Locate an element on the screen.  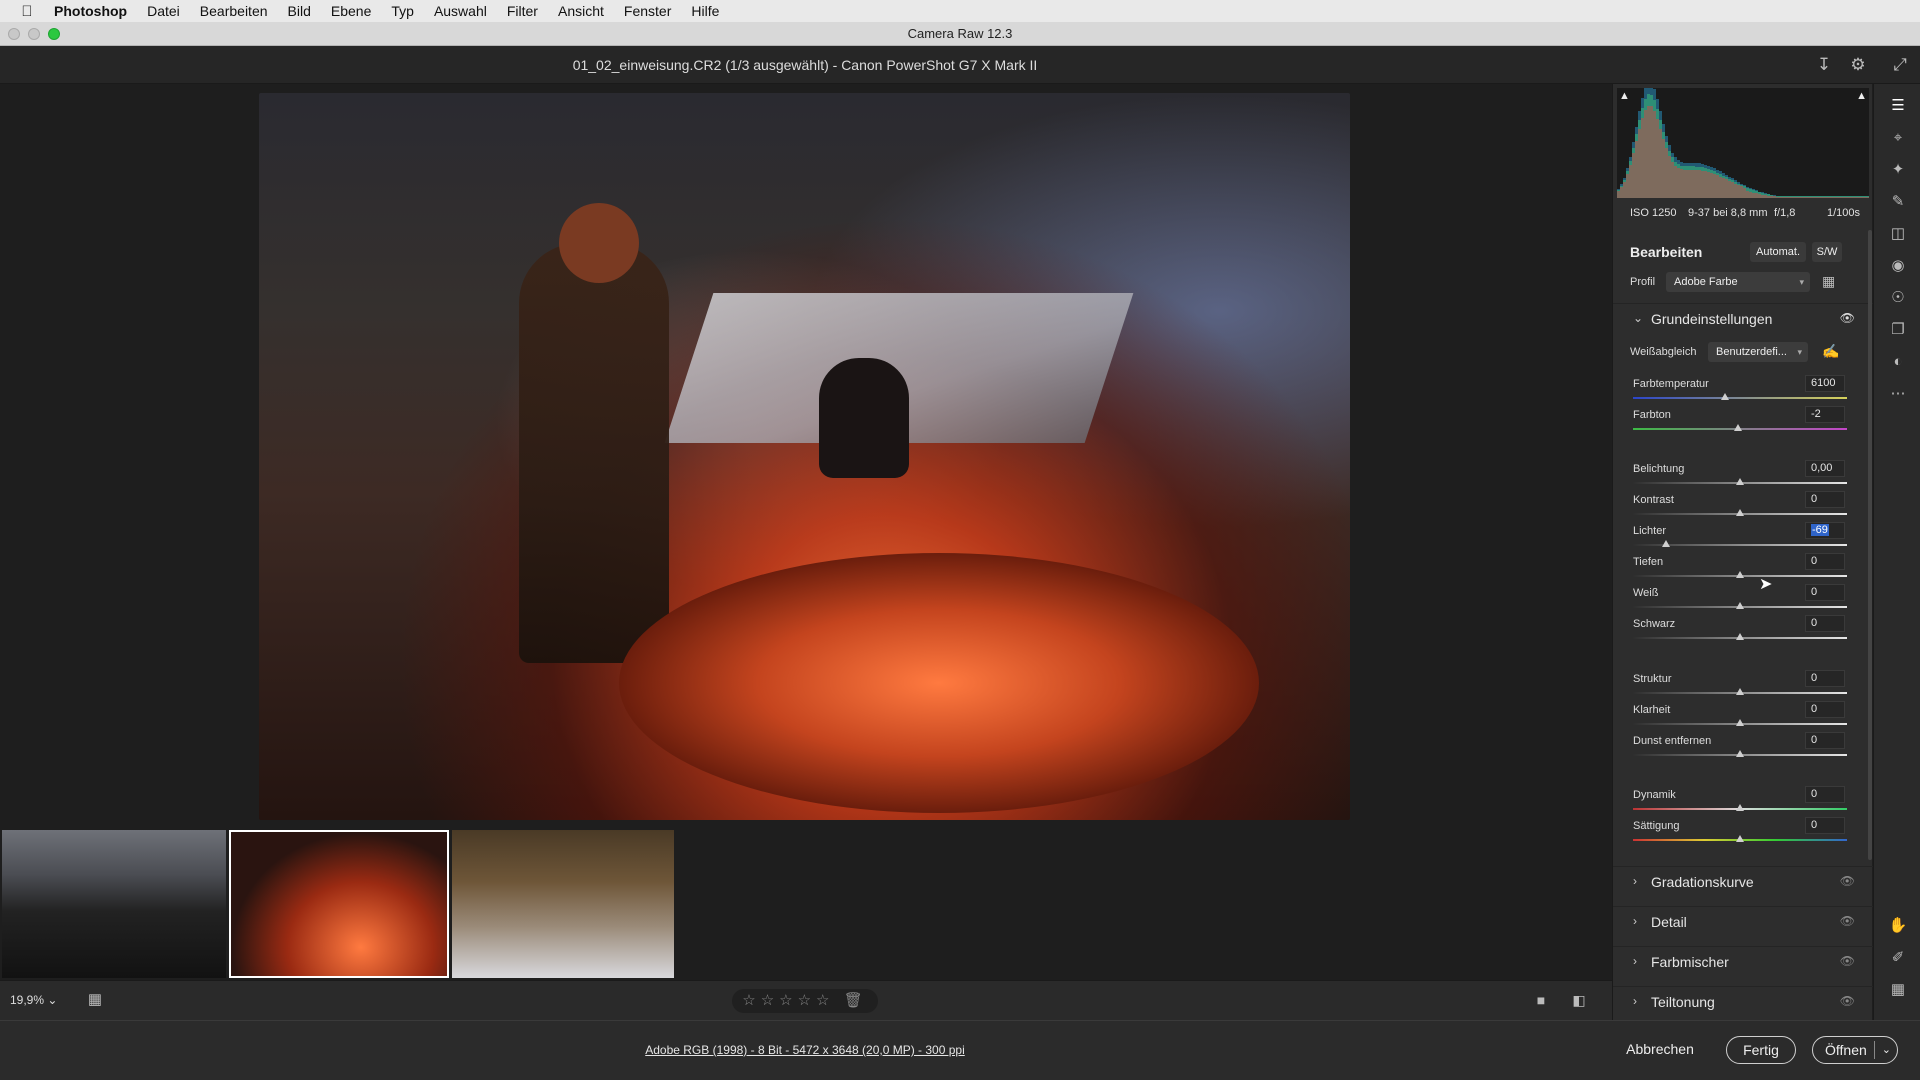
menu-auswahl: Auswahl is located at coordinates (460, 11).